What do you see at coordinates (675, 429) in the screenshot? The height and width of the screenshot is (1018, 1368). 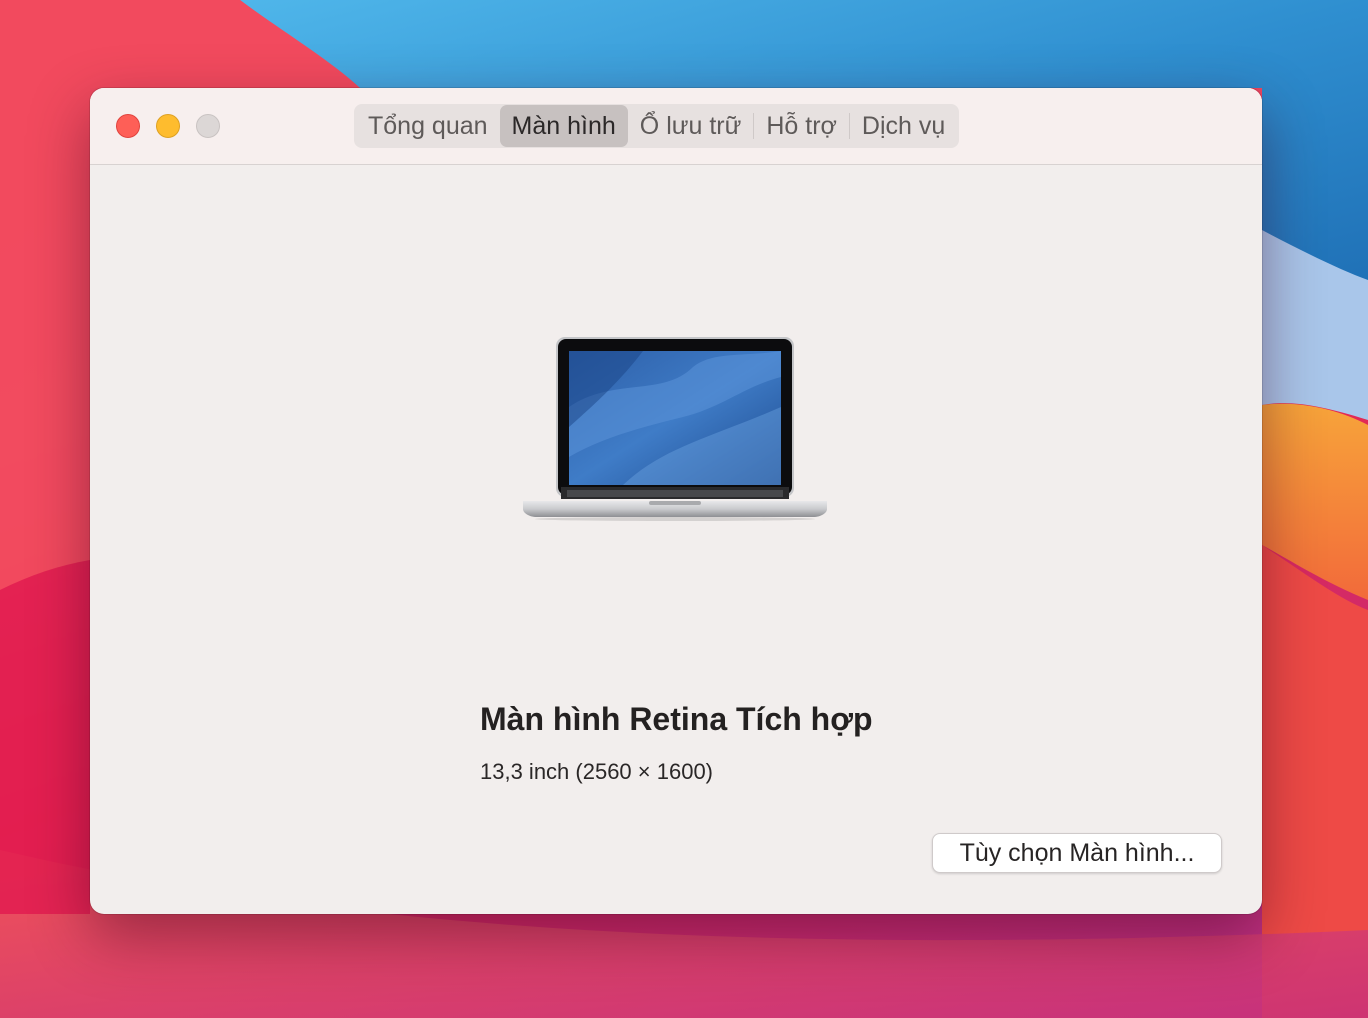 I see `macbook-pro-laptop-icon` at bounding box center [675, 429].